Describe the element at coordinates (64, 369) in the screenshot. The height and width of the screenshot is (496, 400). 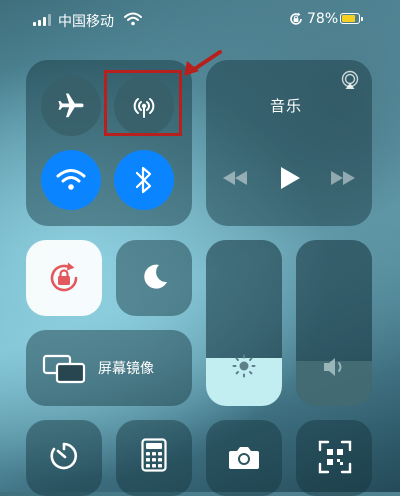
I see `screen-mirroring-icon` at that location.